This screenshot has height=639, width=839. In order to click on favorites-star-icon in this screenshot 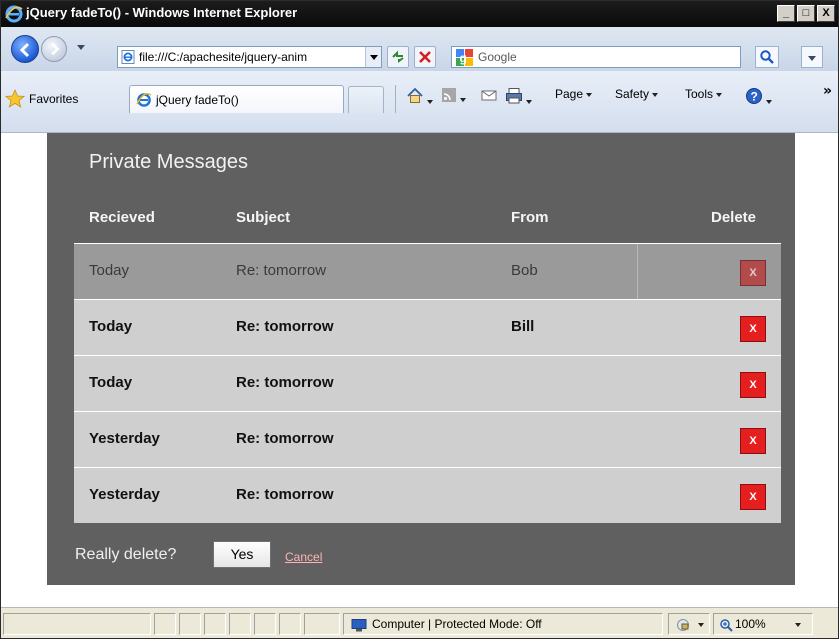, I will do `click(15, 98)`.